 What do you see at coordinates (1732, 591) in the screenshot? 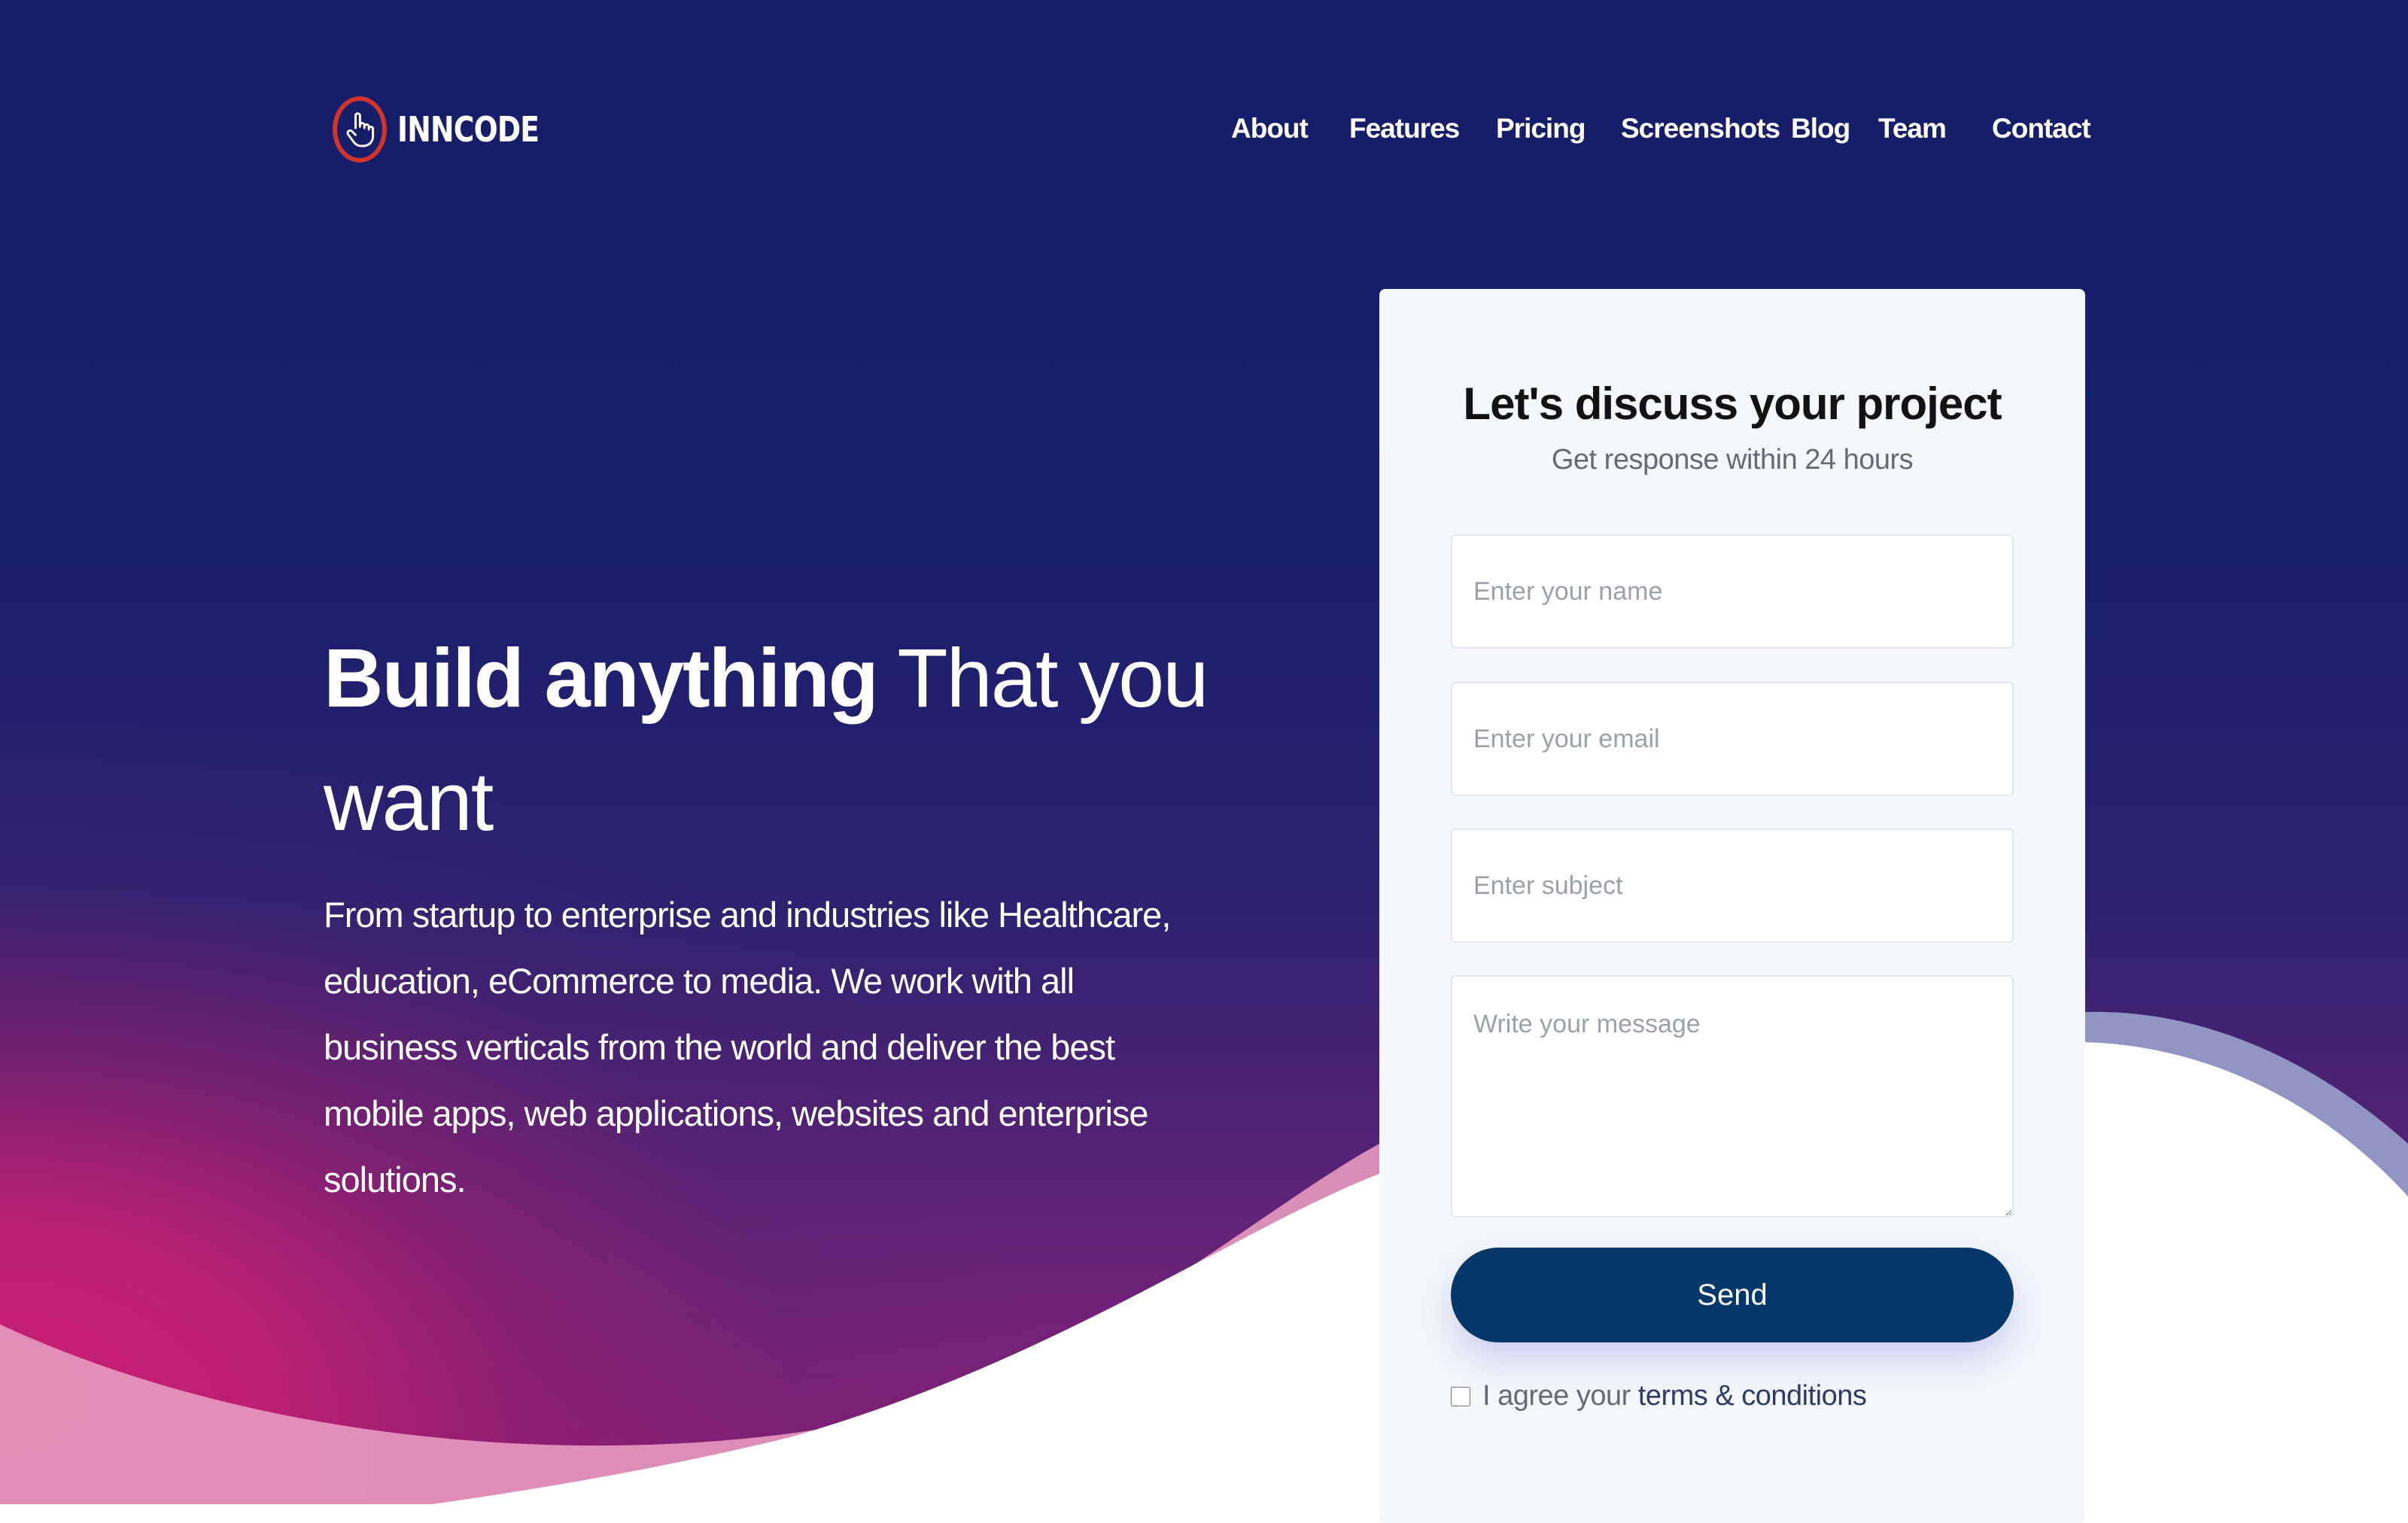
I see `name-input` at bounding box center [1732, 591].